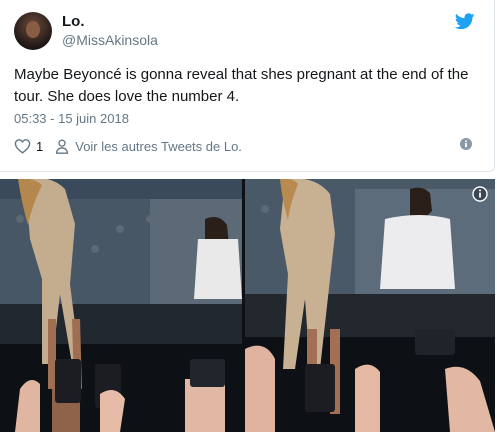 Image resolution: width=497 pixels, height=432 pixels. I want to click on avatar, so click(33, 31).